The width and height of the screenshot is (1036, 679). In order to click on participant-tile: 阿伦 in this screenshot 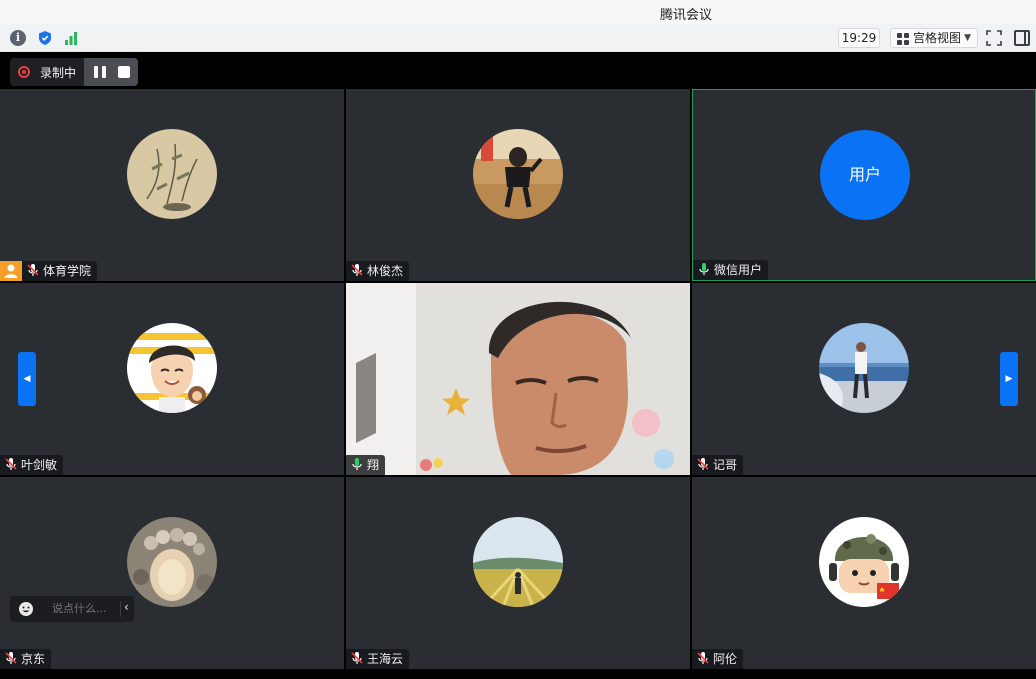, I will do `click(864, 573)`.